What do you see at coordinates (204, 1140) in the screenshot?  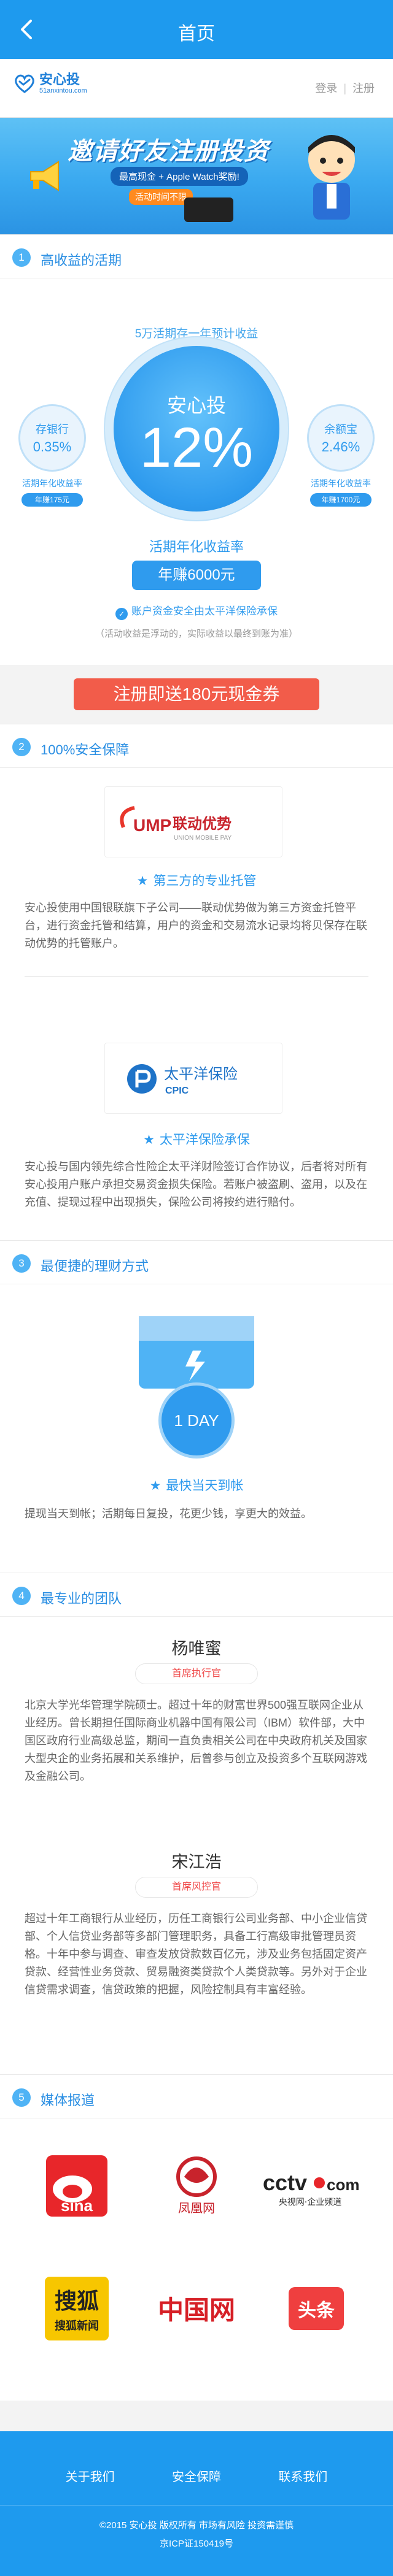 I see `feature-insurance-label: 太平洋保险承保` at bounding box center [204, 1140].